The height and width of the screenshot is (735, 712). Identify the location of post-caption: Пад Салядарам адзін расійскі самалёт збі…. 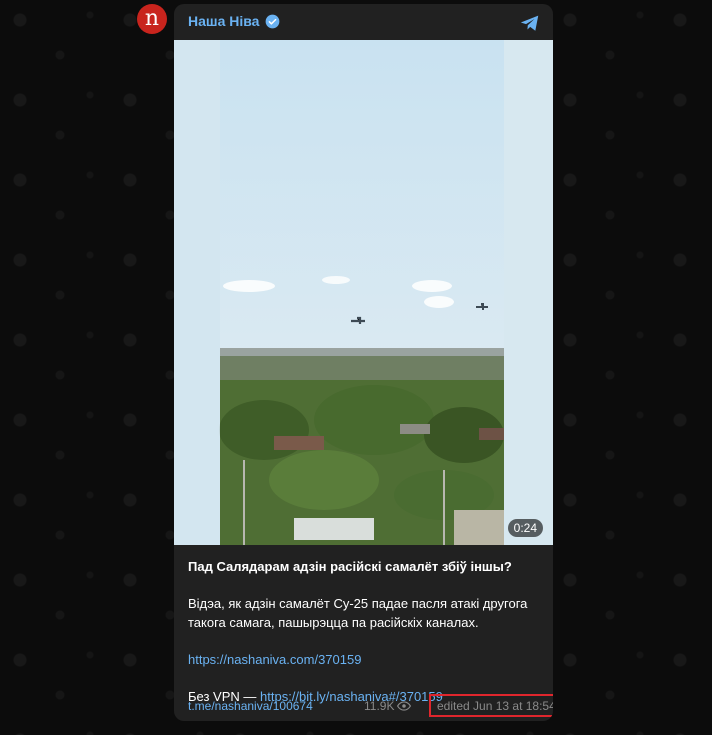
(365, 631).